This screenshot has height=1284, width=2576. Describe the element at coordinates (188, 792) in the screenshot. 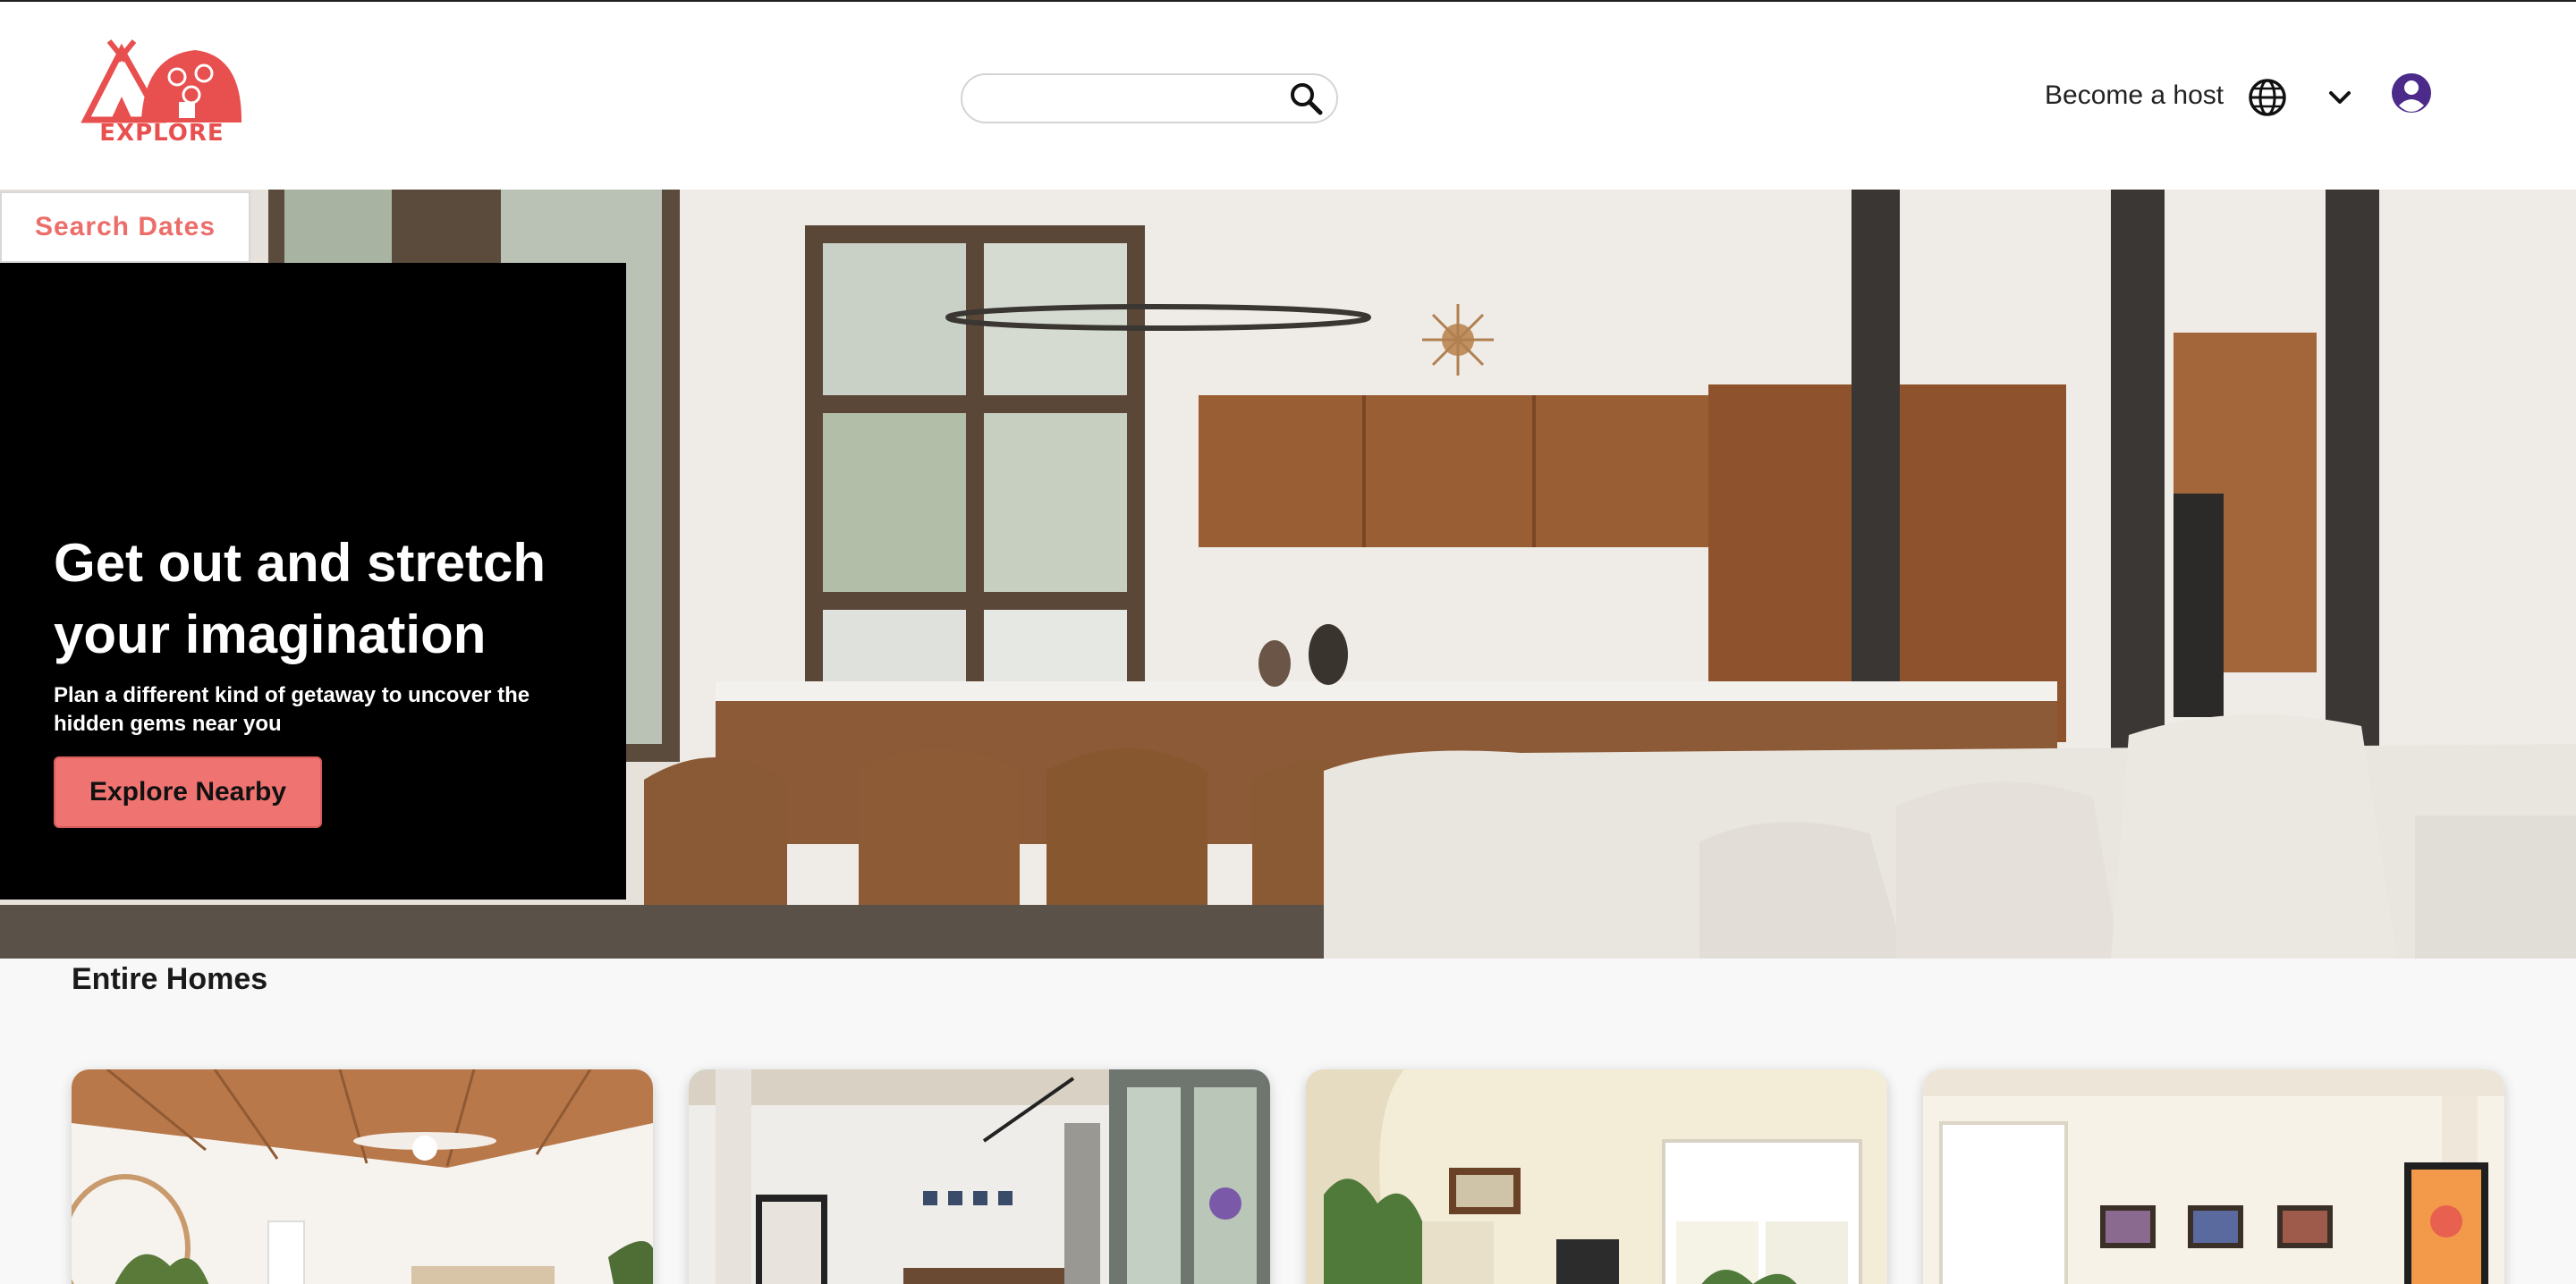

I see `explore-nearby-button: Explore Nearby` at that location.